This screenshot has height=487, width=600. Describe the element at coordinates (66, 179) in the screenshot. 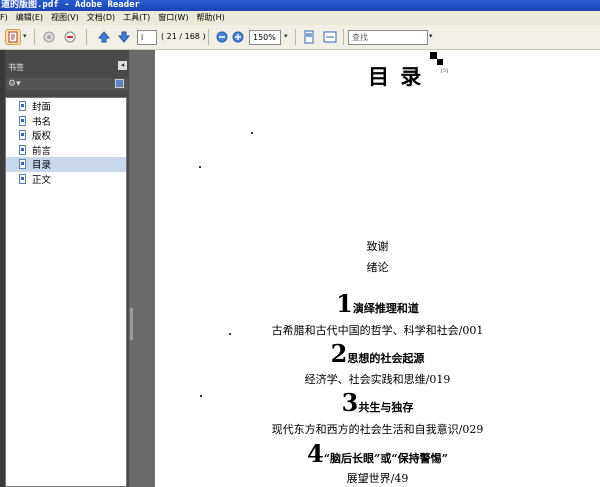

I see `bookmark-item-main-text: 正文` at that location.